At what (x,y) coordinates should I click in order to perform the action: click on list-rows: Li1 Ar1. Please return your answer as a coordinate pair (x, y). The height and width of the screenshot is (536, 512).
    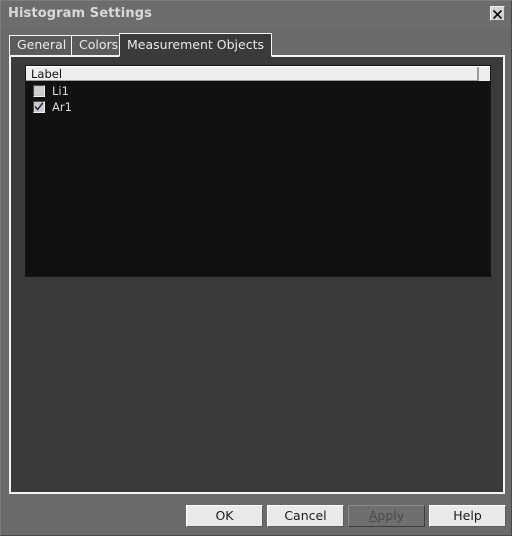
    Looking at the image, I should click on (258, 98).